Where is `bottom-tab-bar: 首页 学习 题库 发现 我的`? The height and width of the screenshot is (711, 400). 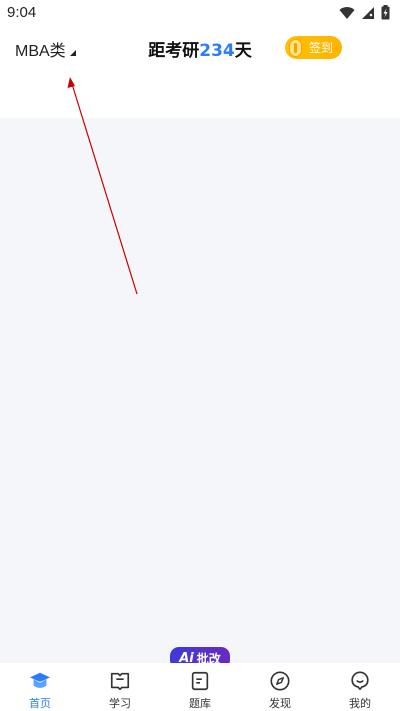 bottom-tab-bar: 首页 学习 题库 发现 我的 is located at coordinates (200, 687).